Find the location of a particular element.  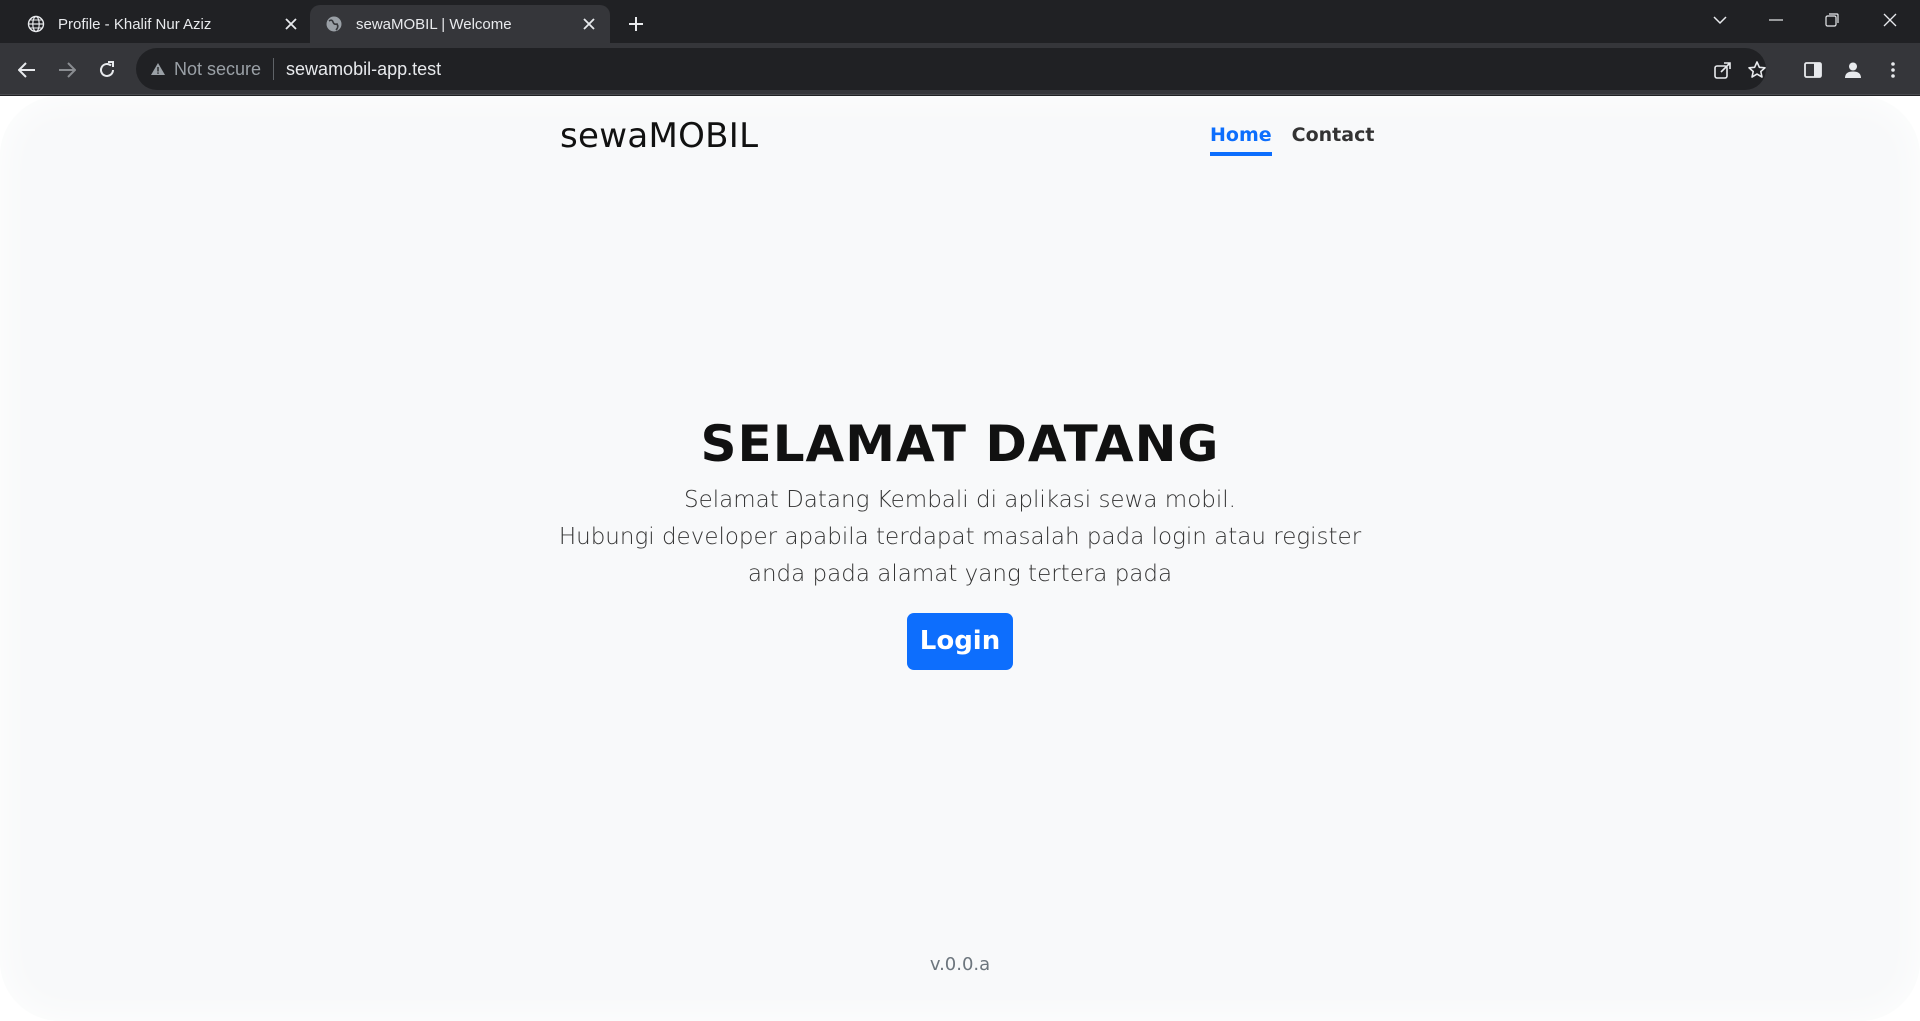

chevron-down-icon is located at coordinates (1720, 20).